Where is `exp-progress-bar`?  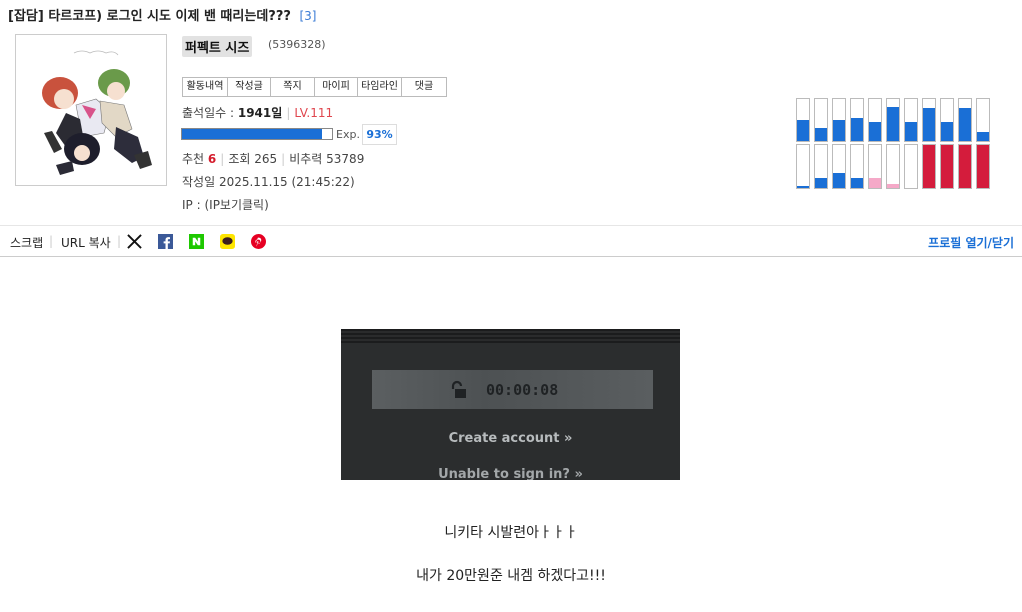
exp-progress-bar is located at coordinates (257, 134).